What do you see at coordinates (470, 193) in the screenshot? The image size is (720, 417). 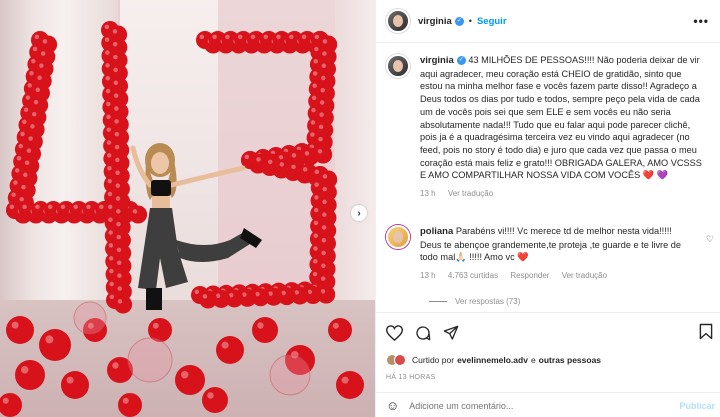 I see `caption-translate-link: Ver tradução` at bounding box center [470, 193].